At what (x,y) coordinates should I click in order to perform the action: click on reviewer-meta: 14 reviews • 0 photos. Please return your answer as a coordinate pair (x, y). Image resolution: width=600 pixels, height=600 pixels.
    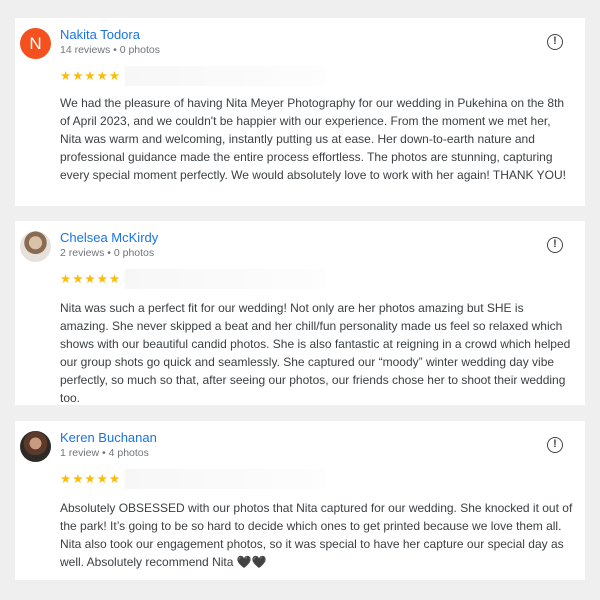
    Looking at the image, I should click on (110, 50).